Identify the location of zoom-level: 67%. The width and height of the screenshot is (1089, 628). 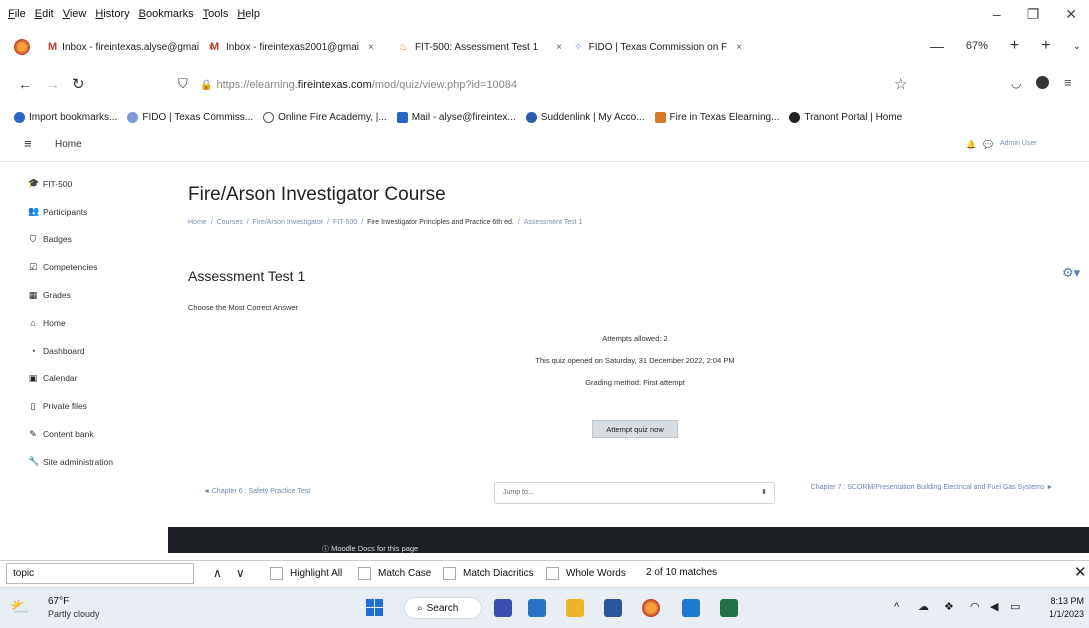
(977, 46).